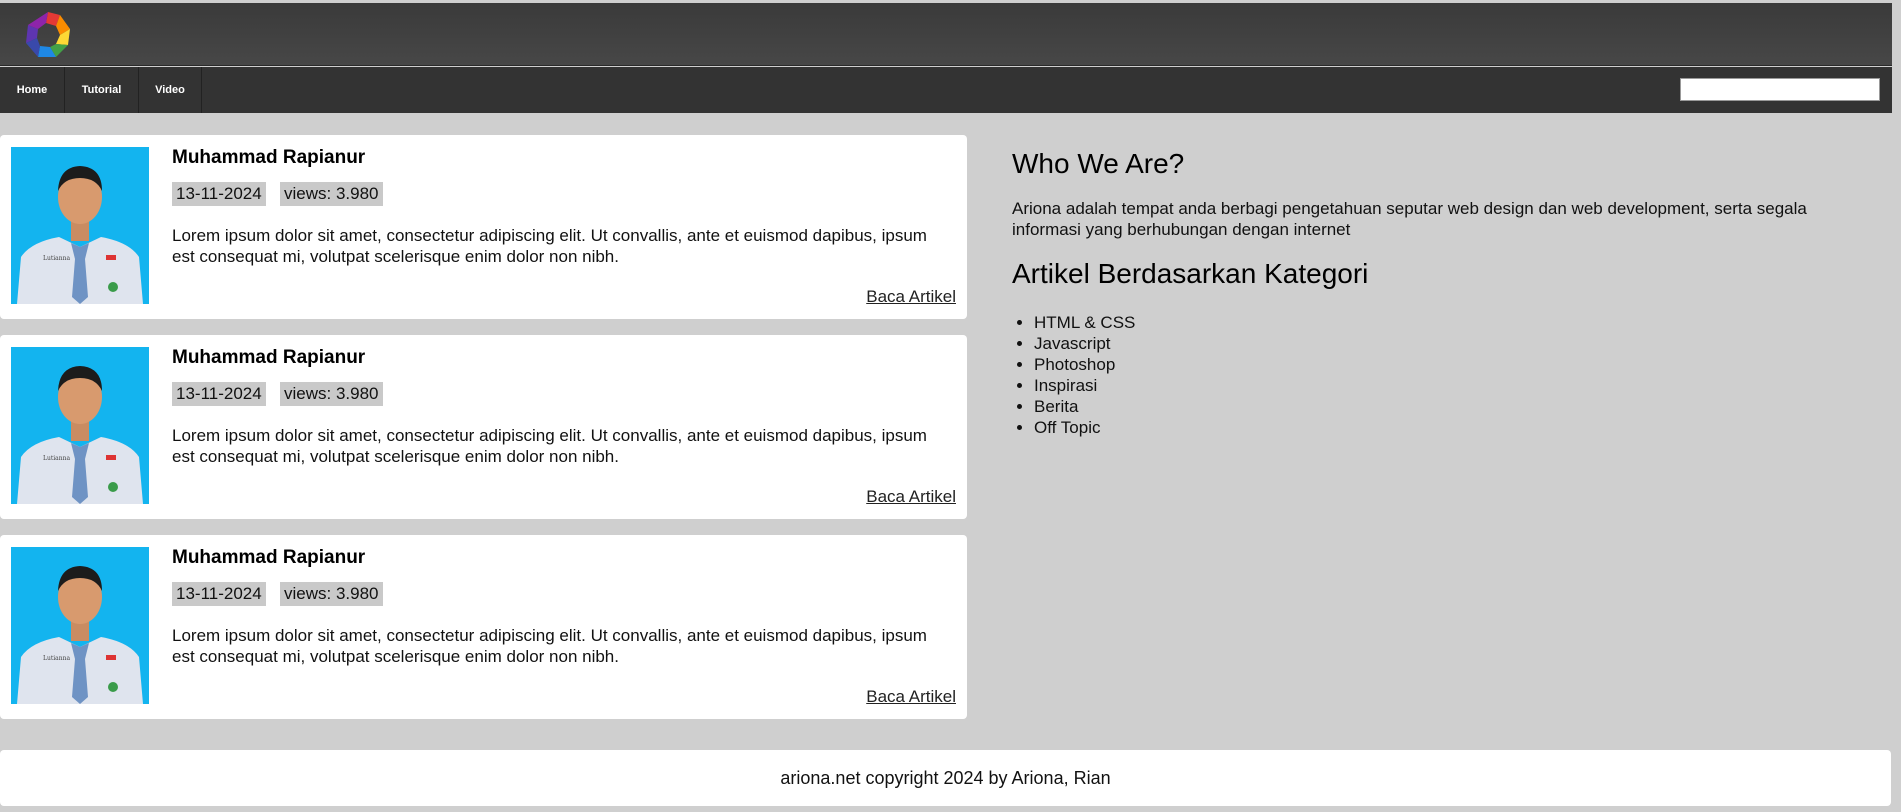 The width and height of the screenshot is (1901, 812). Describe the element at coordinates (1453, 322) in the screenshot. I see `category-item: HTML & CSS` at that location.